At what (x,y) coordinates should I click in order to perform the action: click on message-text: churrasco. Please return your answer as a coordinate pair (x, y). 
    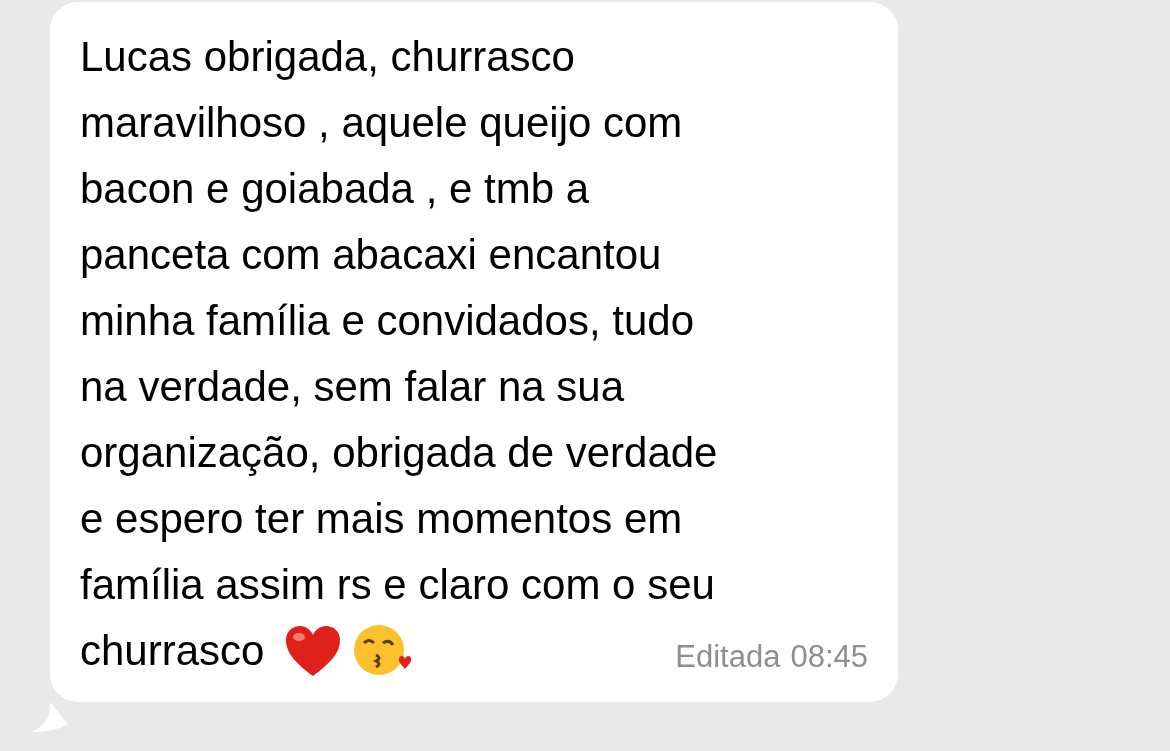
    Looking at the image, I should click on (172, 651).